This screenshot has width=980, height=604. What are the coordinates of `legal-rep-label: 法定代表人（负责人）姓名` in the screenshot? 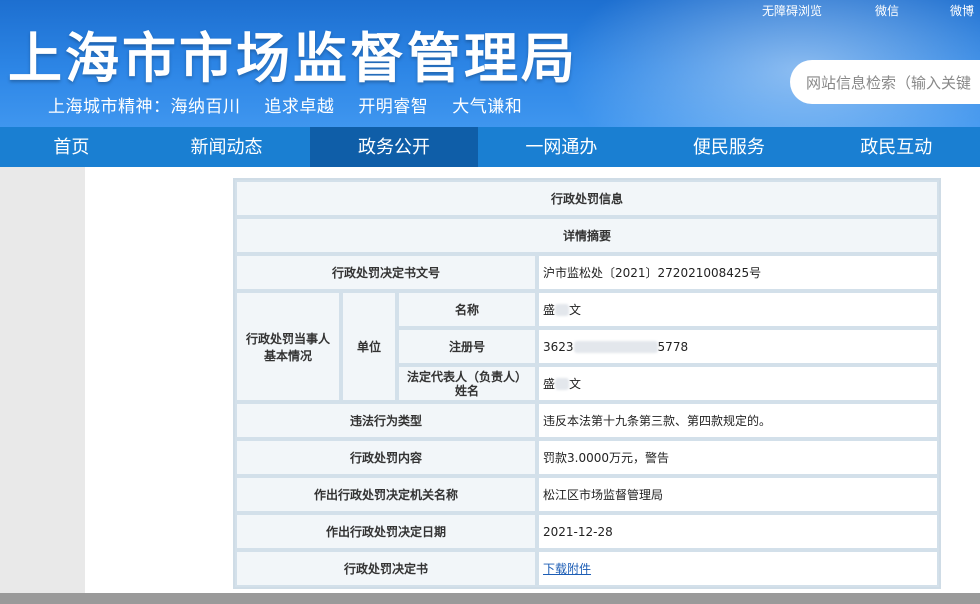 It's located at (467, 383).